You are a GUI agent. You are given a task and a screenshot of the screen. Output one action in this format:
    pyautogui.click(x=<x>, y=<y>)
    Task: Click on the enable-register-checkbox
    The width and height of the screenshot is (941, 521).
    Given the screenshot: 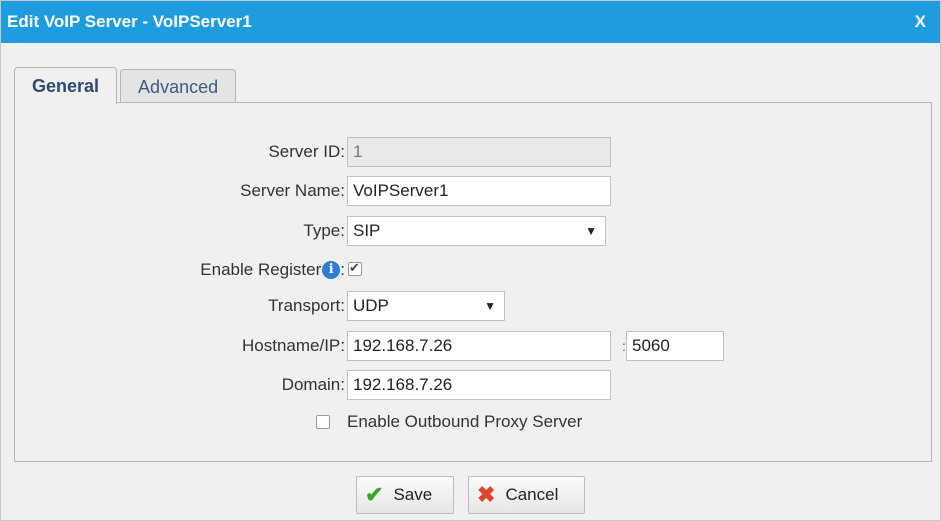 What is the action you would take?
    pyautogui.click(x=355, y=268)
    